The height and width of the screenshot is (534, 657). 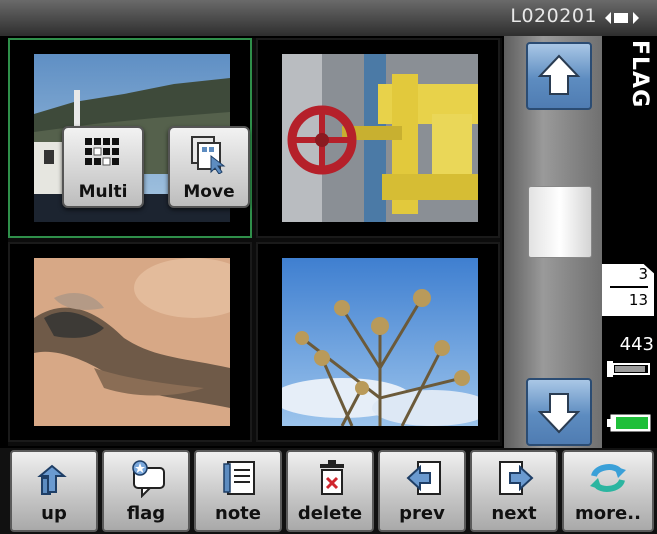 I want to click on signal-icon, so click(x=622, y=18).